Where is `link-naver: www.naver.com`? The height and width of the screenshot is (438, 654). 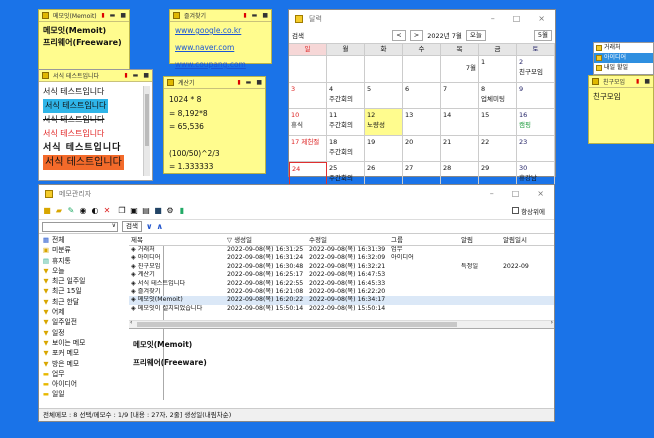
link-naver: www.naver.com is located at coordinates (220, 47).